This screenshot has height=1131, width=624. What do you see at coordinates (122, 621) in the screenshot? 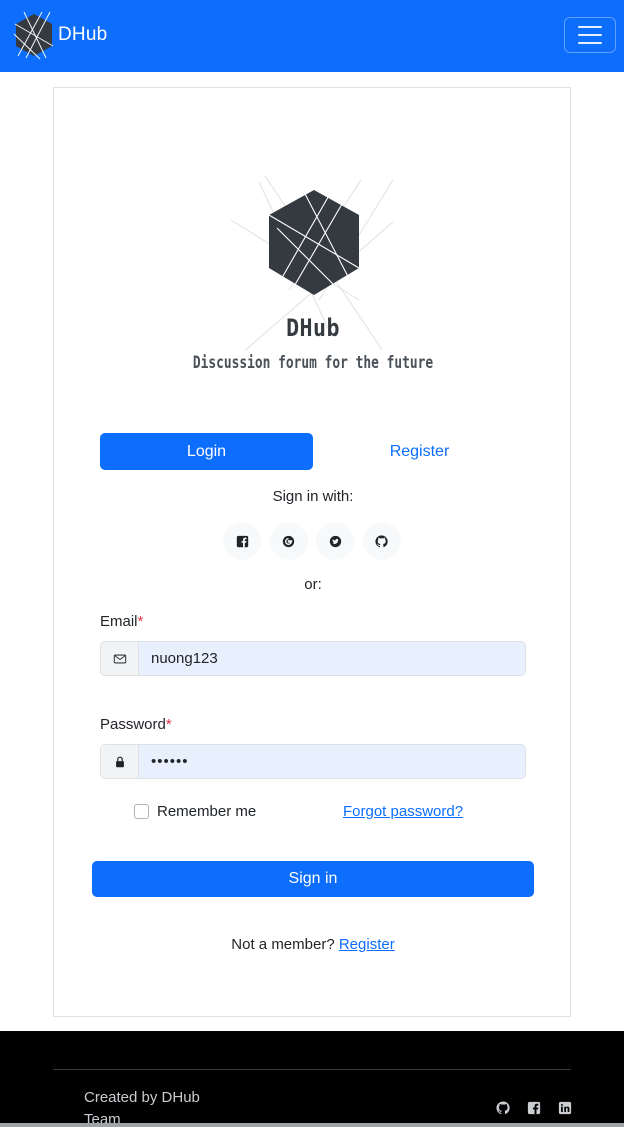
I see `email-label: Email*` at bounding box center [122, 621].